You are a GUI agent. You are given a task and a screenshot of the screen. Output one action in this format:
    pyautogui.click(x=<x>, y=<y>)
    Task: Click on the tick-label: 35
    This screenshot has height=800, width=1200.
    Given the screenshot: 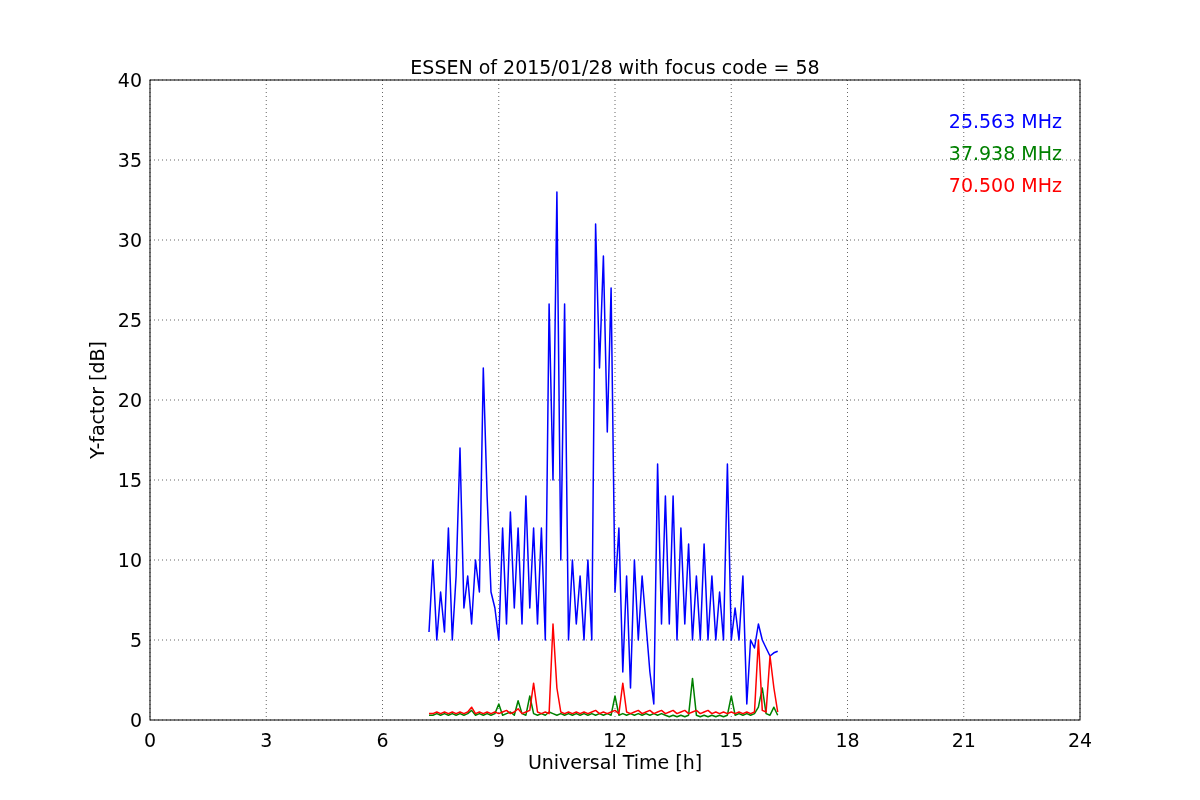 What is the action you would take?
    pyautogui.click(x=129, y=160)
    